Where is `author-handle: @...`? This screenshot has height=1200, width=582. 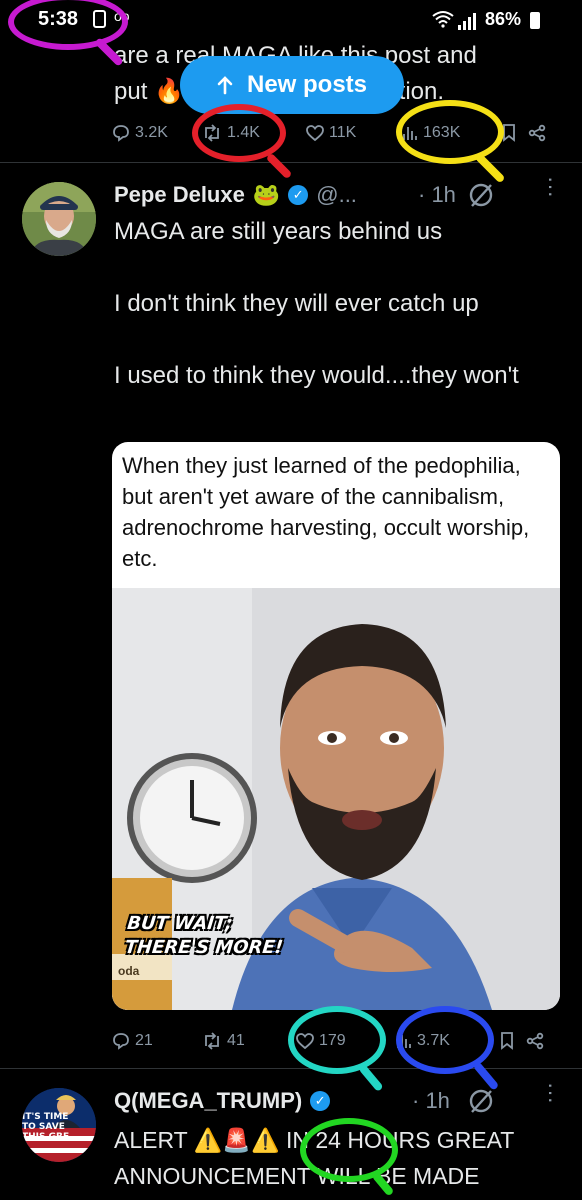 author-handle: @... is located at coordinates (336, 195).